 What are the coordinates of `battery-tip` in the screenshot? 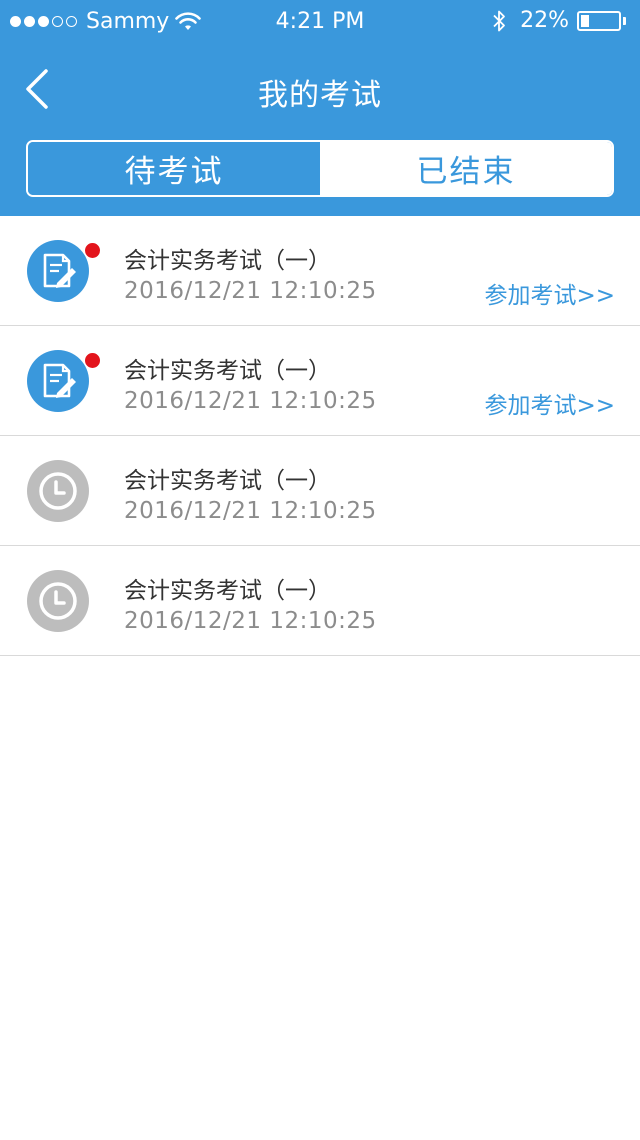 It's located at (624, 20).